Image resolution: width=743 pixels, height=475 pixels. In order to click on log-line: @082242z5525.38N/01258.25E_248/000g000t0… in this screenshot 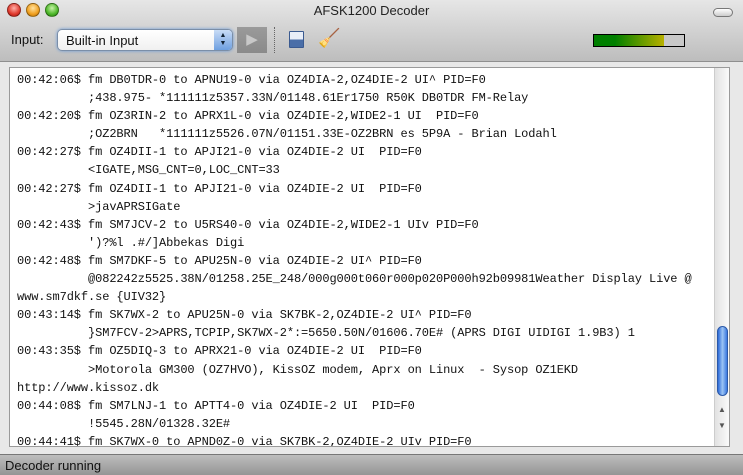, I will do `click(354, 279)`.